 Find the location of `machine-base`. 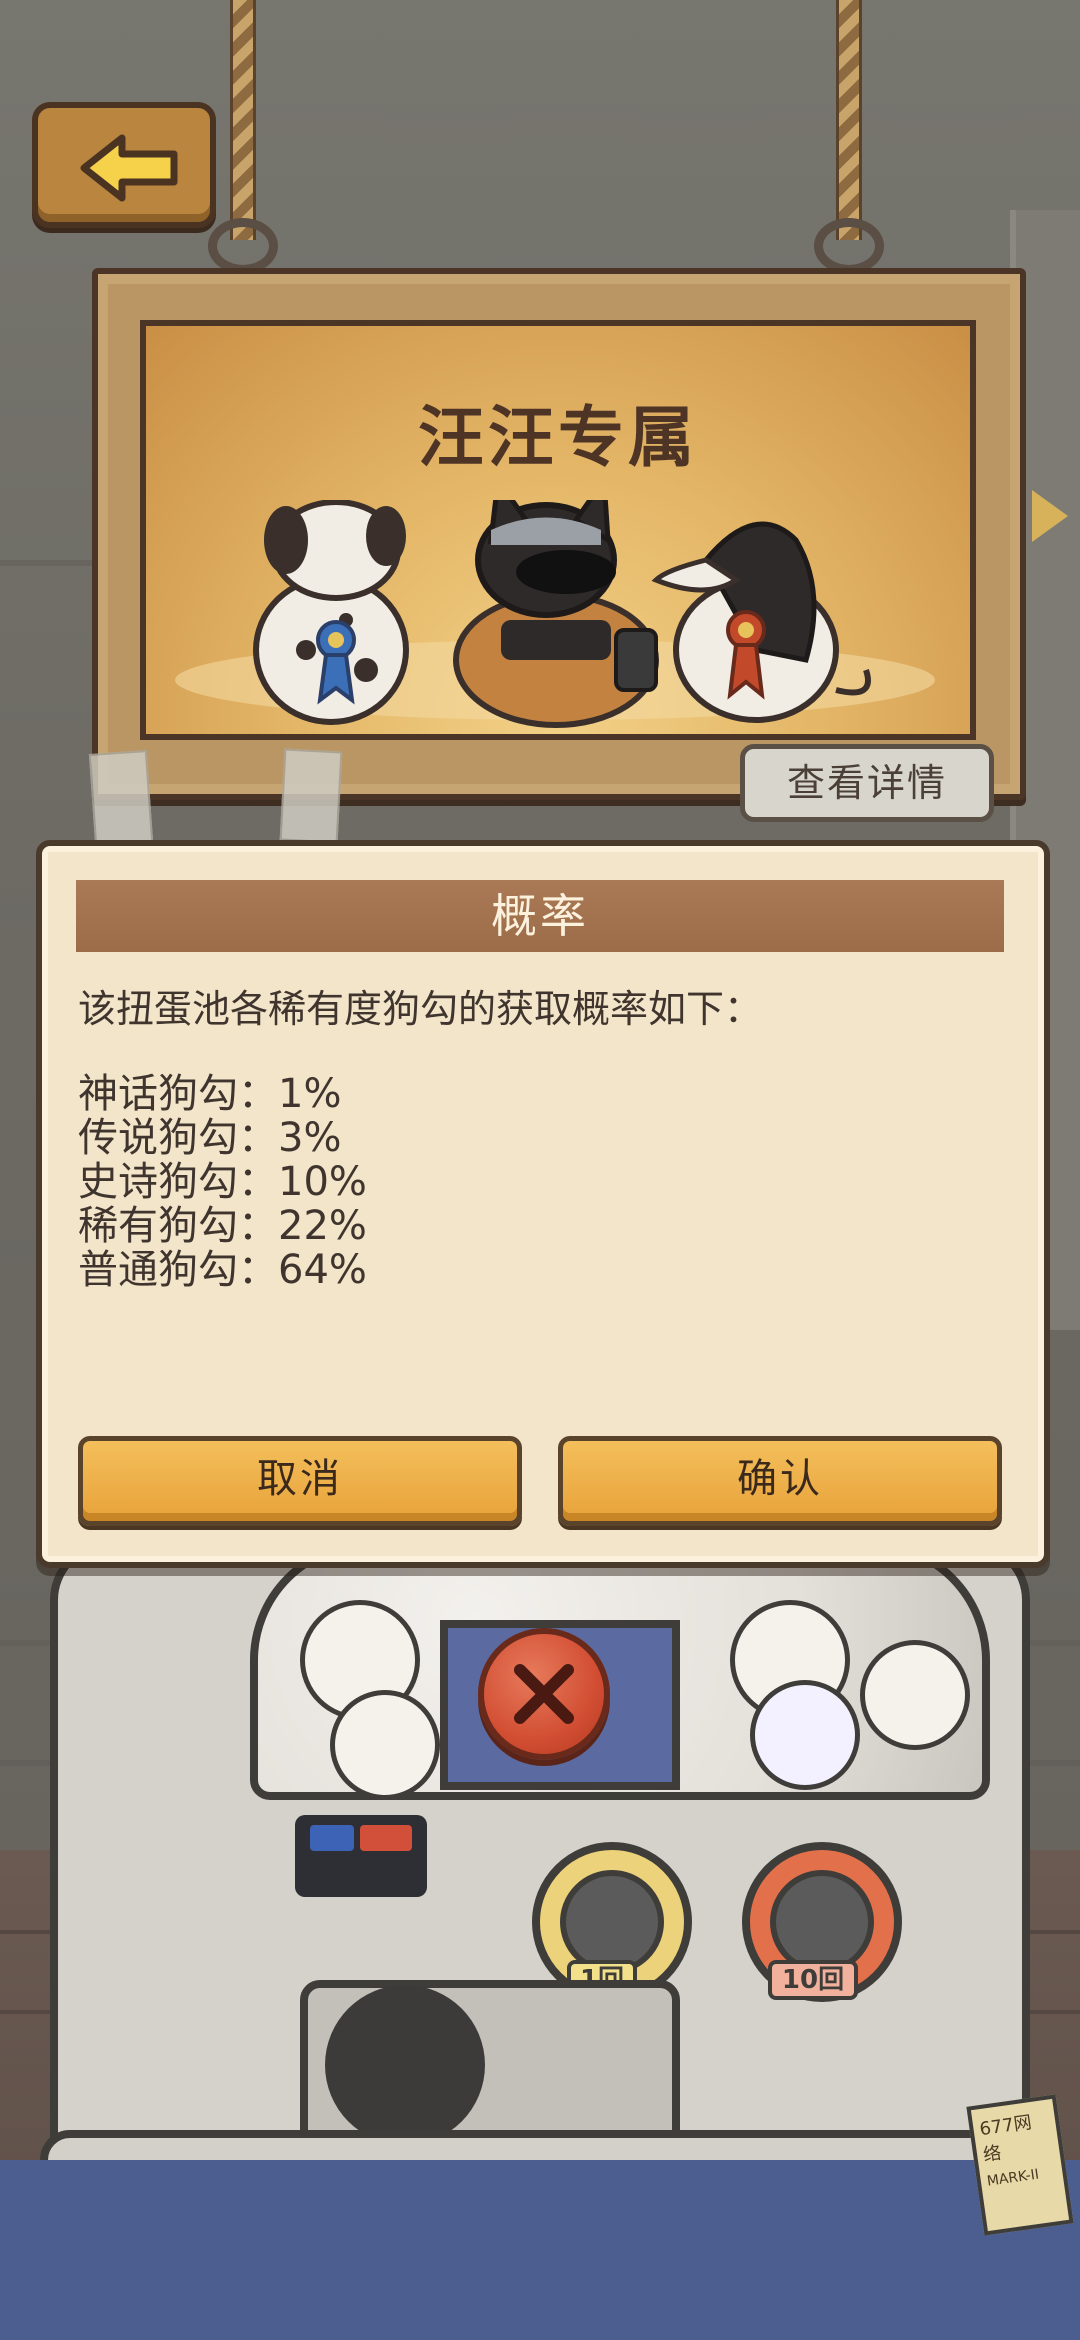

machine-base is located at coordinates (540, 2250).